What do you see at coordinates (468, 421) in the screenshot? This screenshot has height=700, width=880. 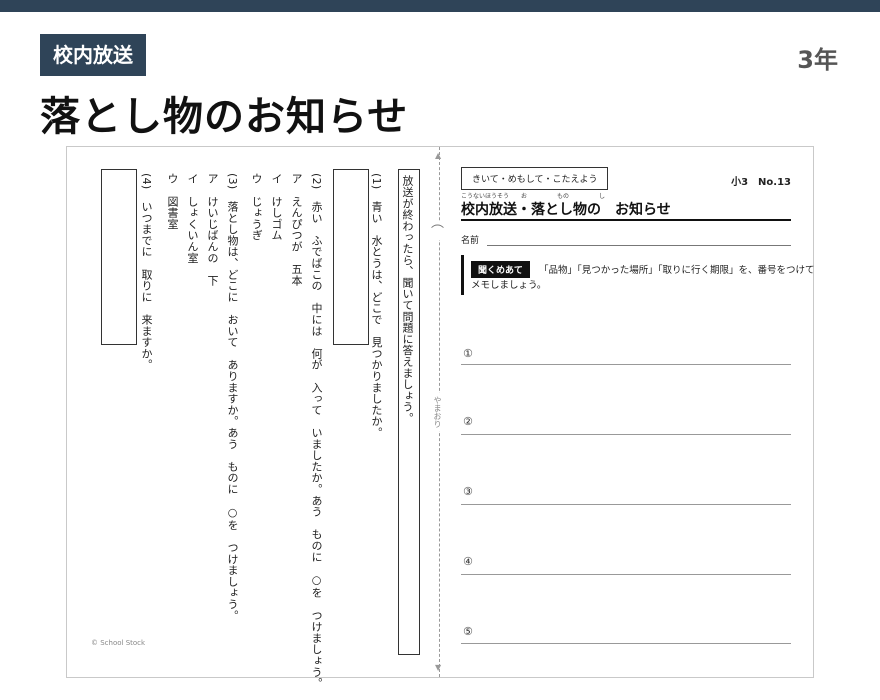 I see `answer-number-2: ②` at bounding box center [468, 421].